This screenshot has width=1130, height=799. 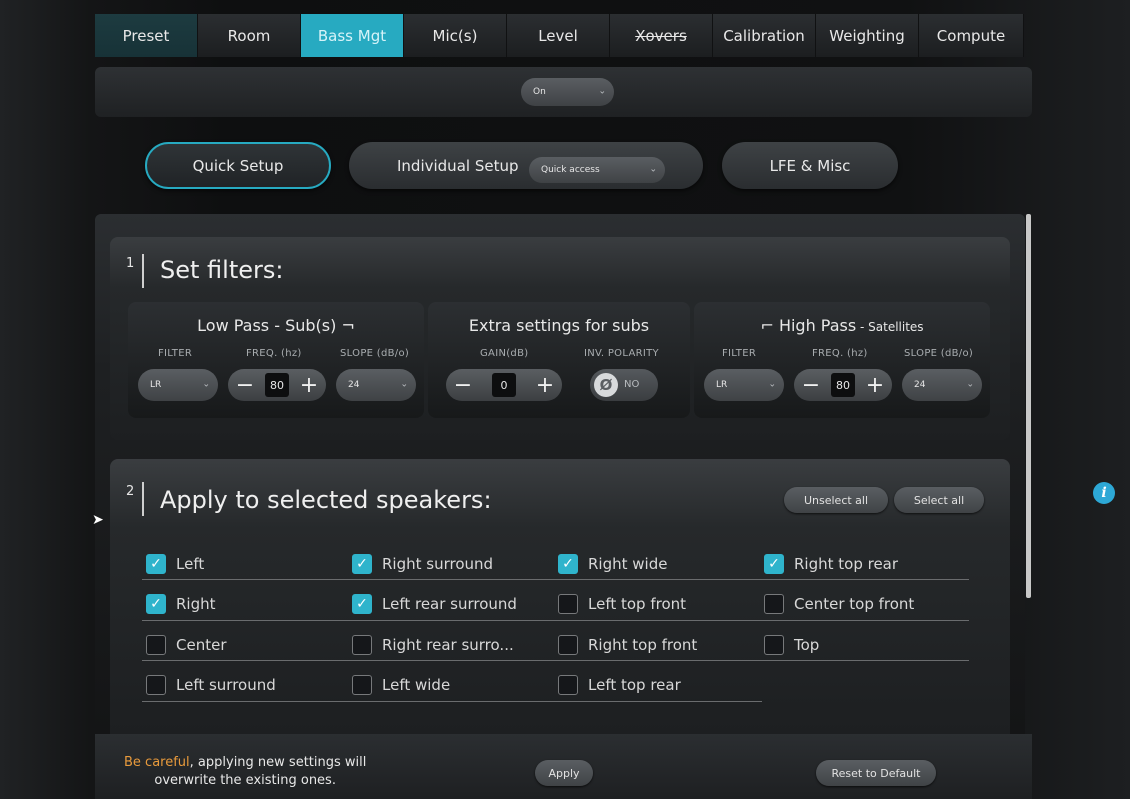 What do you see at coordinates (854, 604) in the screenshot?
I see `speaker-label: Center top front` at bounding box center [854, 604].